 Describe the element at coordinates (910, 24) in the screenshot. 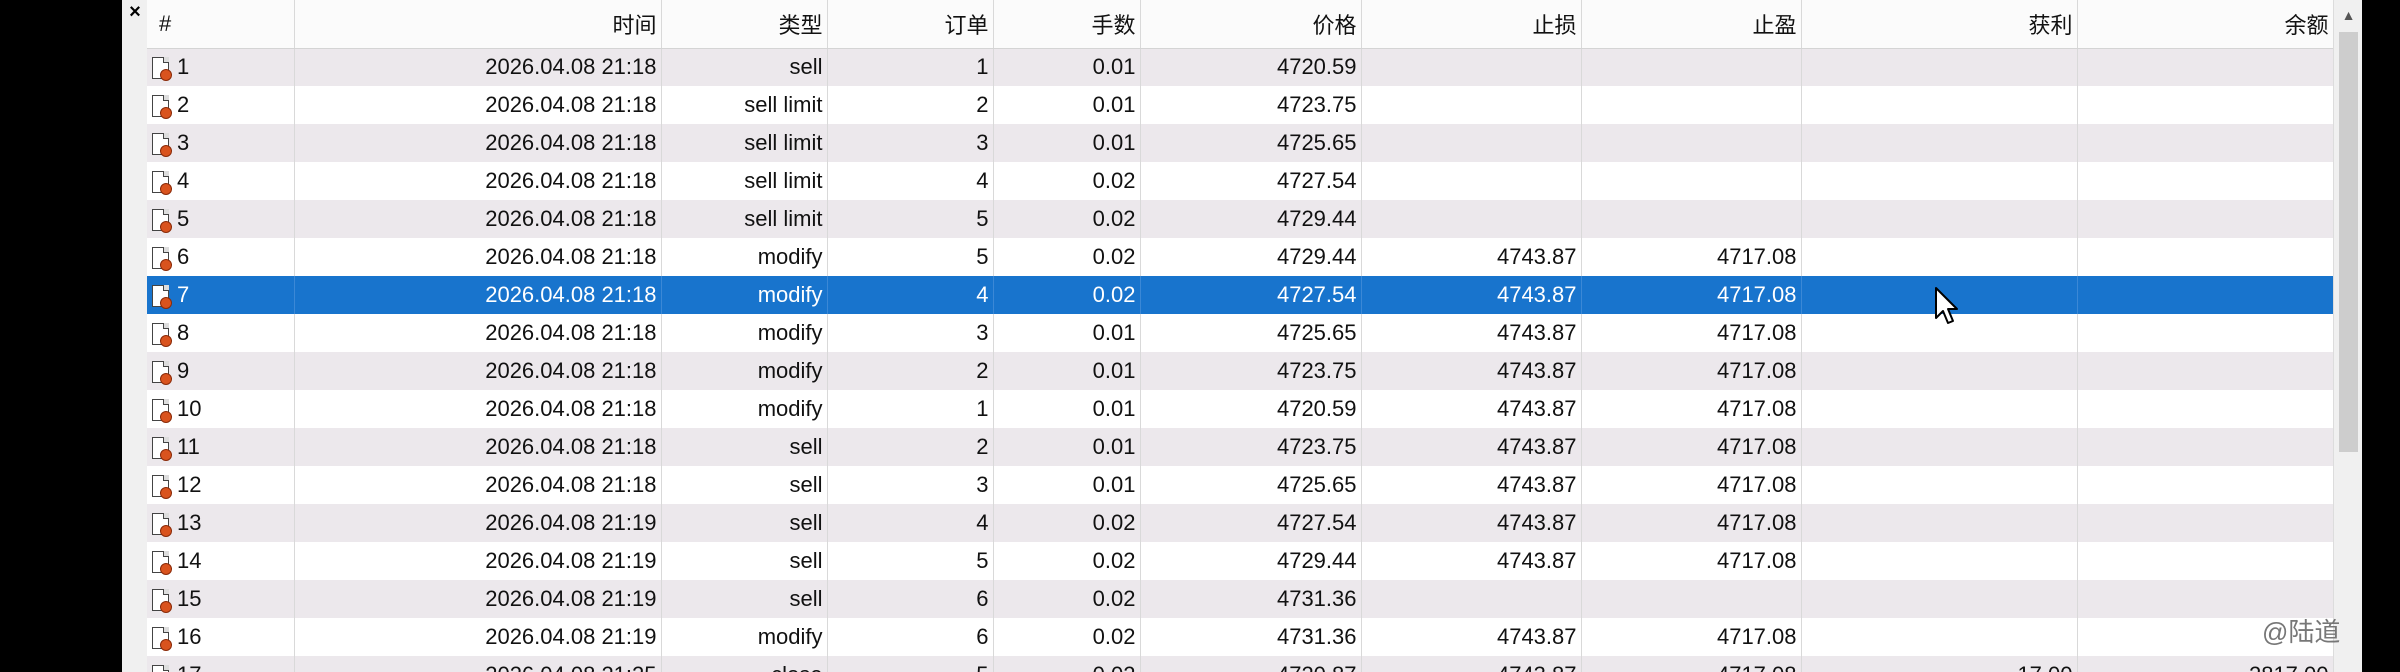

I see `column-header-order: 订单` at that location.